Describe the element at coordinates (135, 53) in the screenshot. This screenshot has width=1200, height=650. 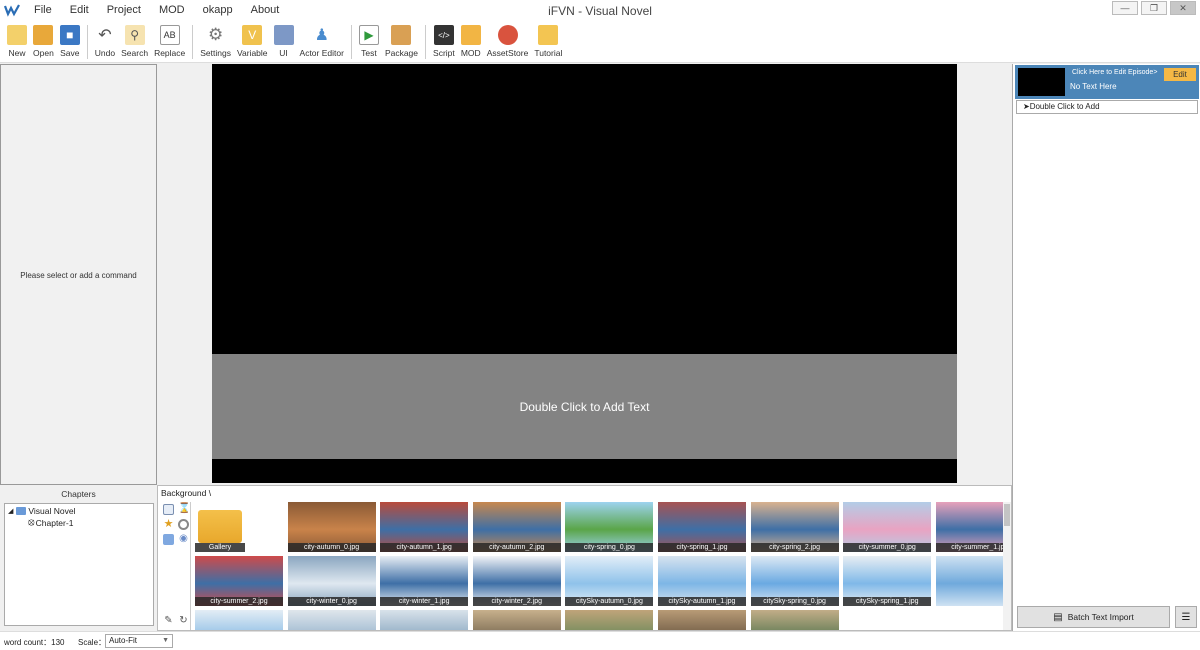
I see `search-label: Search` at that location.